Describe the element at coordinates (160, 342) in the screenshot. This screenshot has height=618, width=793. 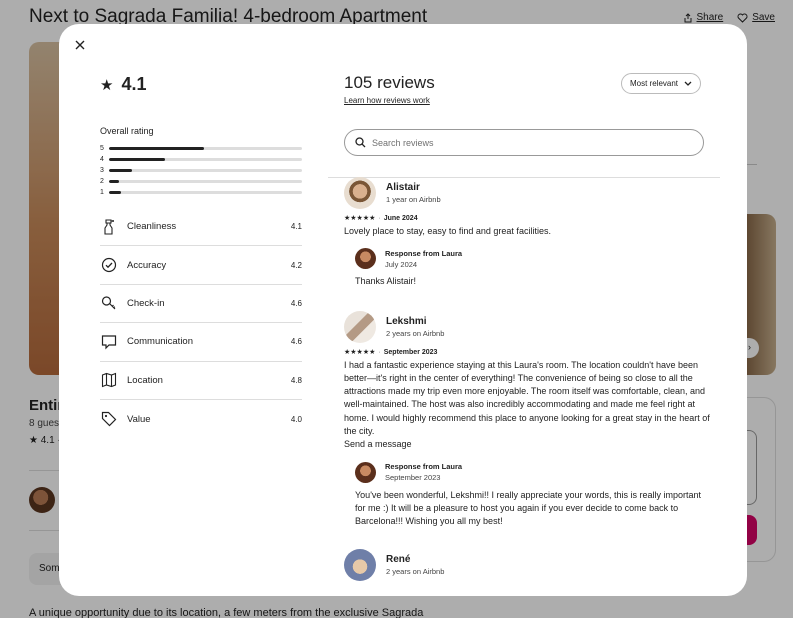
I see `category-label: Communication` at that location.